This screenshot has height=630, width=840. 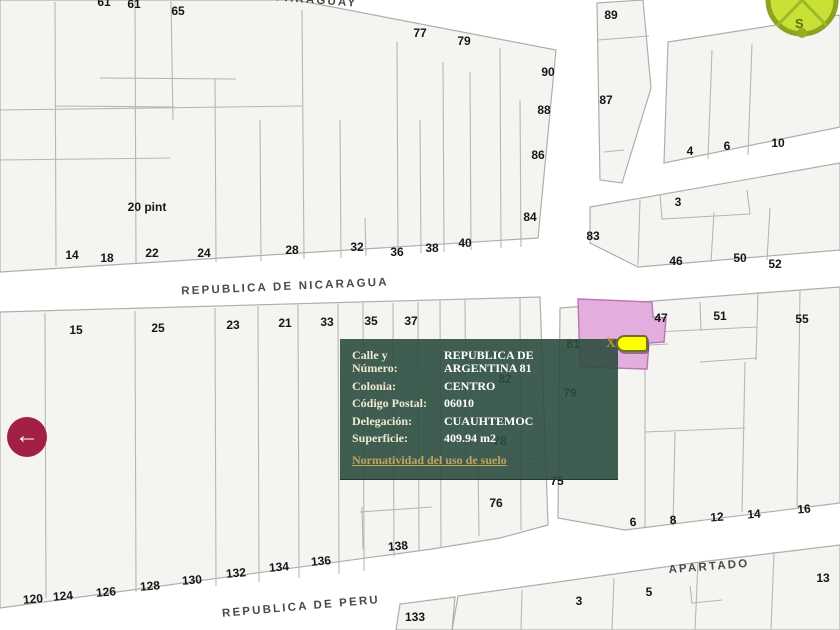 I want to click on left-arrow-icon: ←, so click(x=27, y=435).